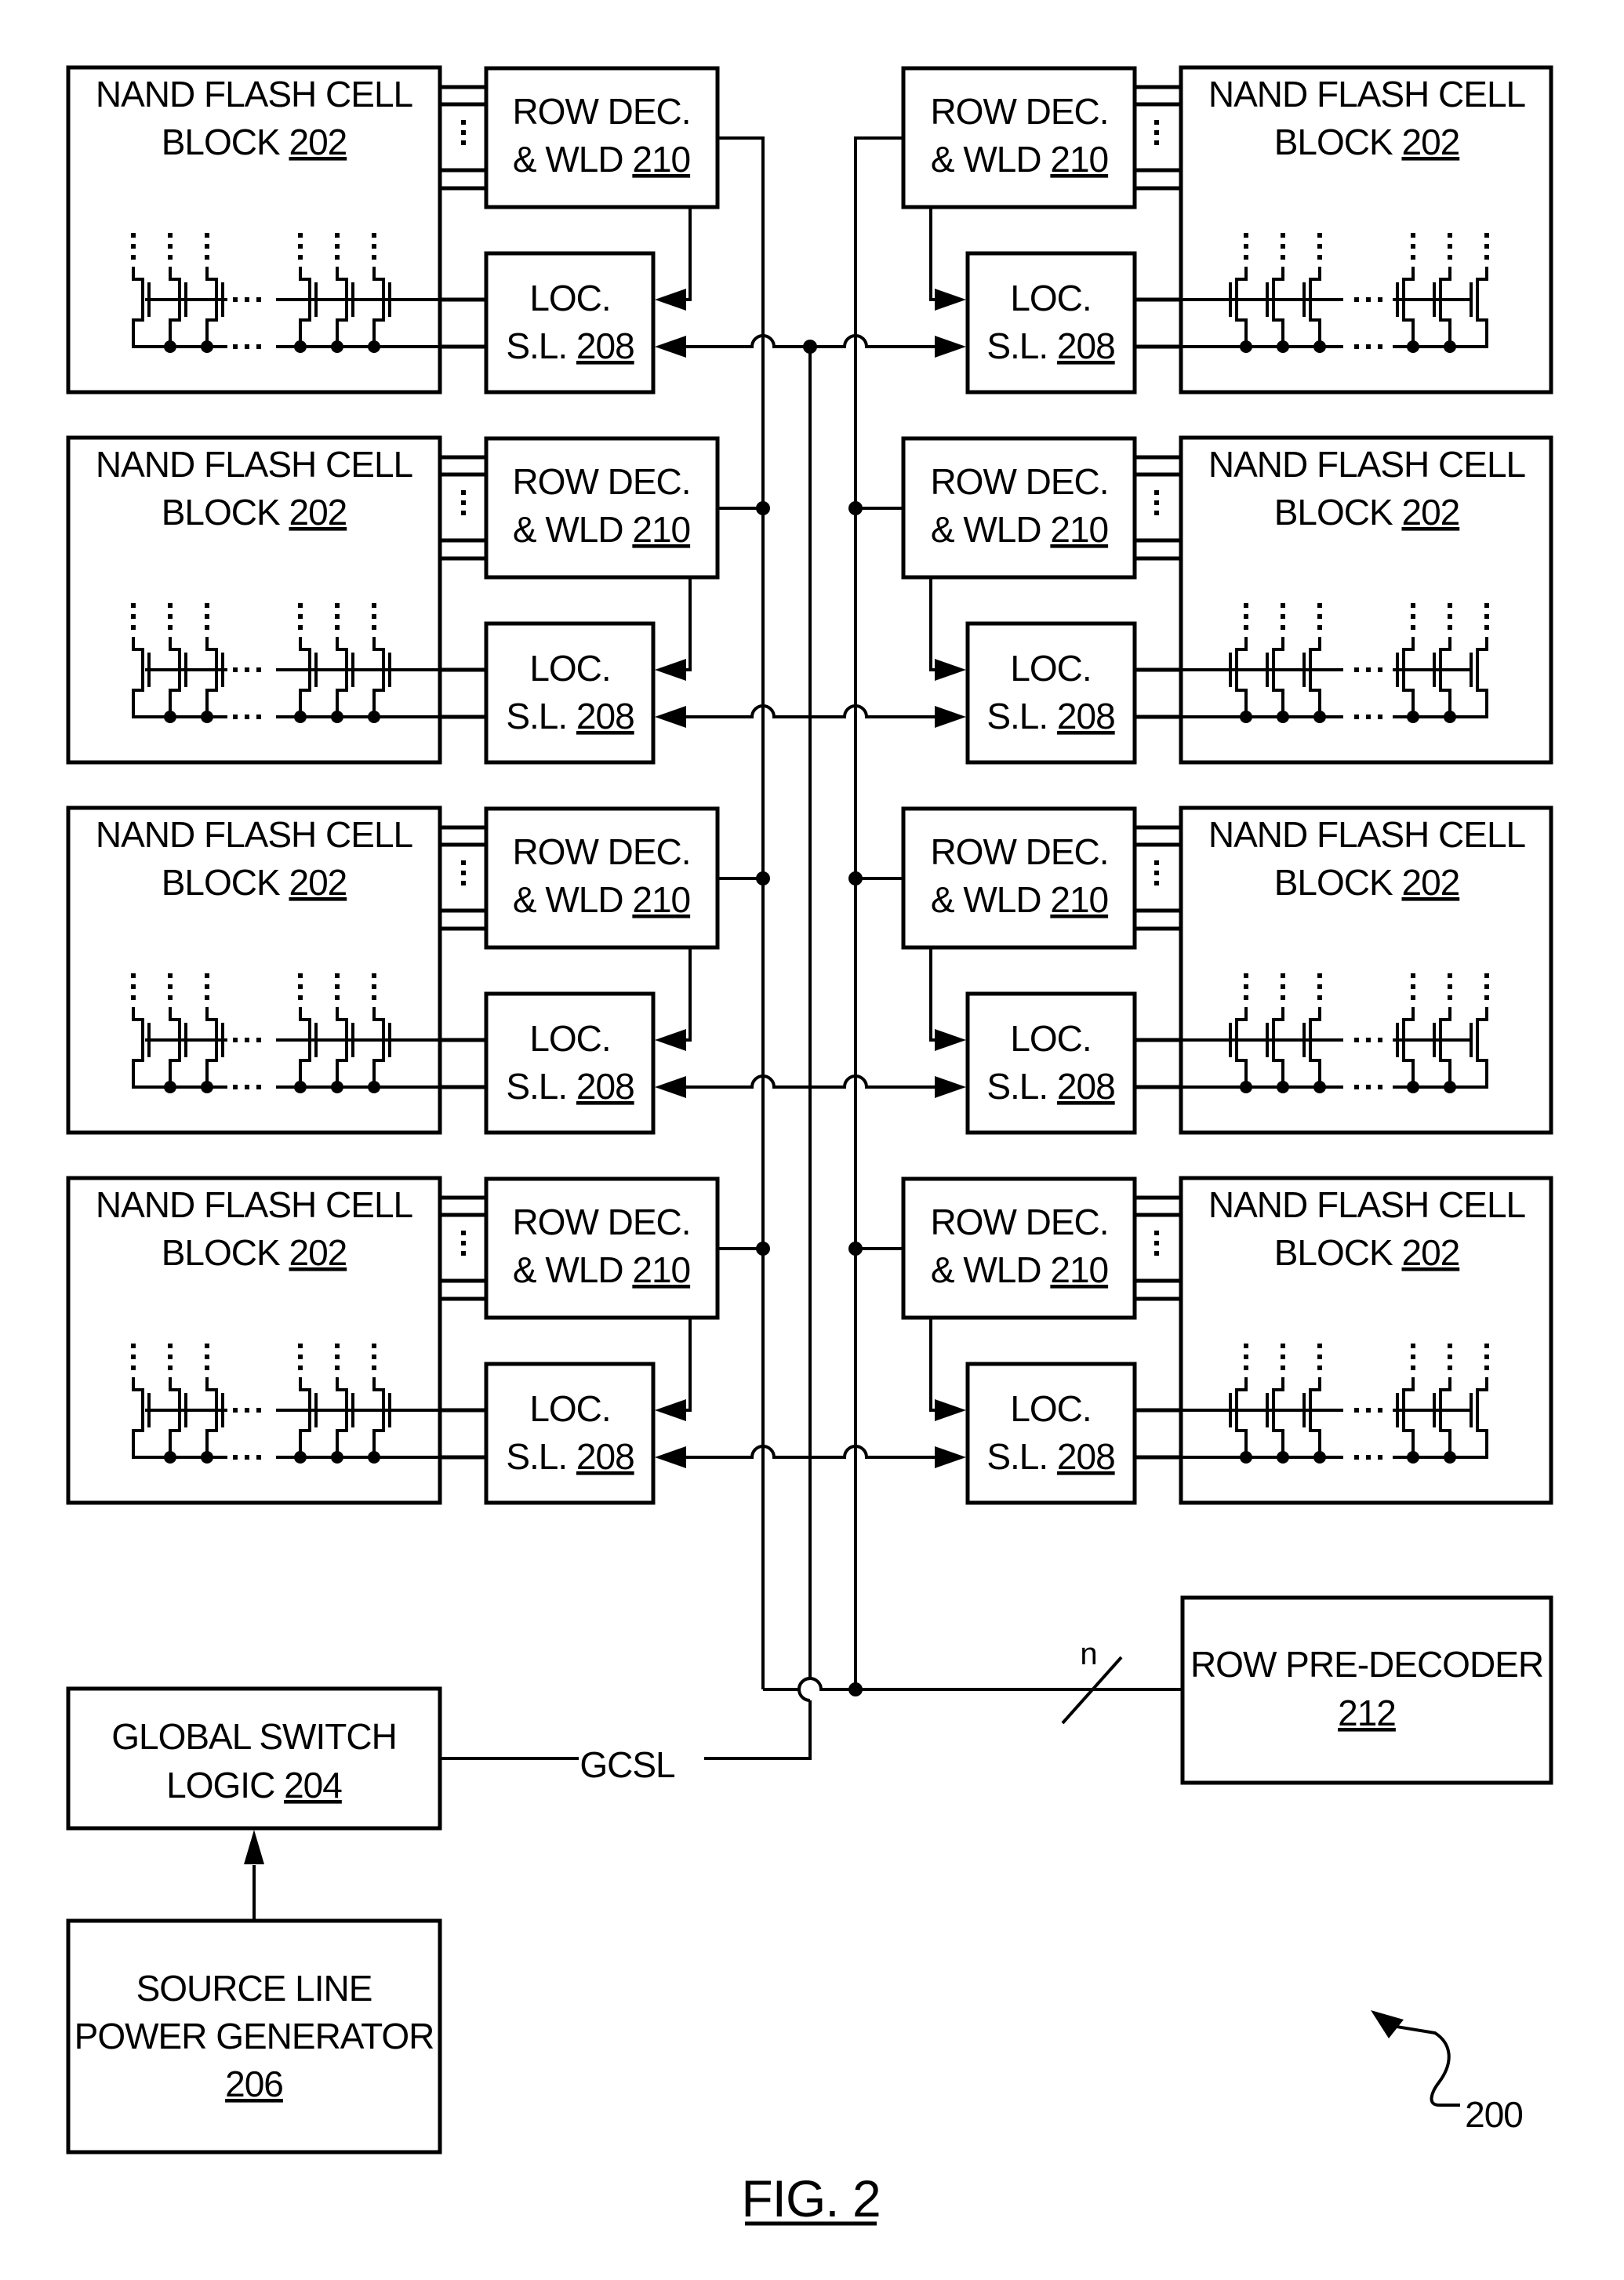 The image size is (1624, 2280). Describe the element at coordinates (1021, 1456) in the screenshot. I see `loc-sl-label-prefix: S.L.` at that location.